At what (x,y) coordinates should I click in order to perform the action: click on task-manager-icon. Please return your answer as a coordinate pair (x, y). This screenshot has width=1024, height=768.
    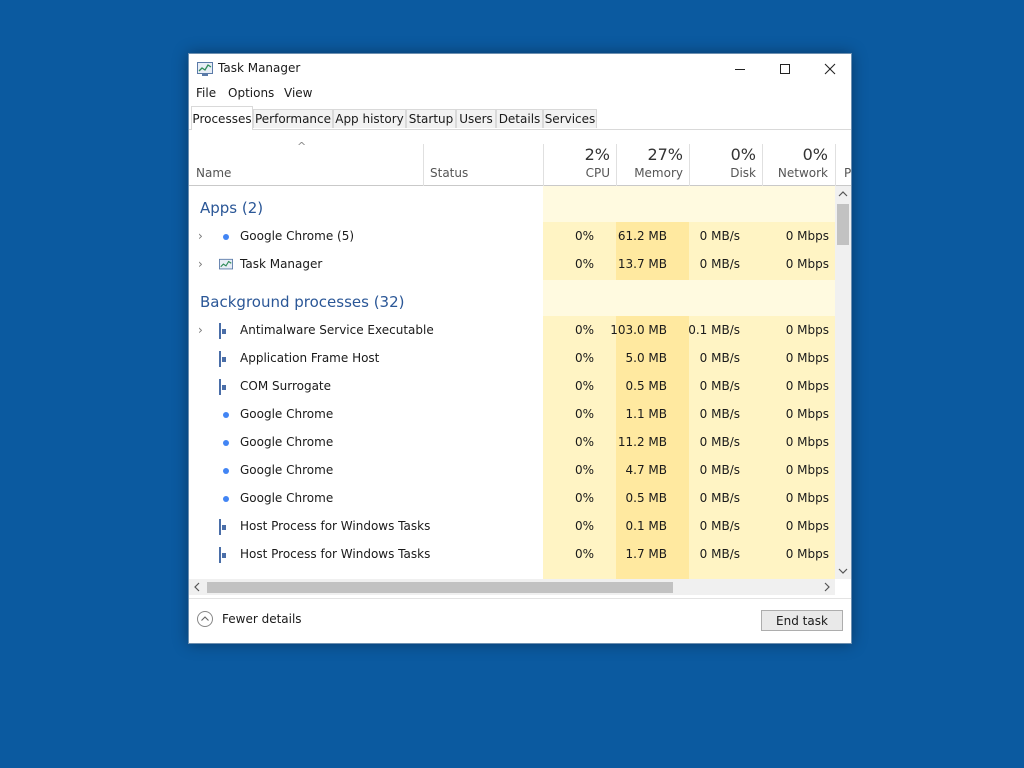
    Looking at the image, I should click on (205, 69).